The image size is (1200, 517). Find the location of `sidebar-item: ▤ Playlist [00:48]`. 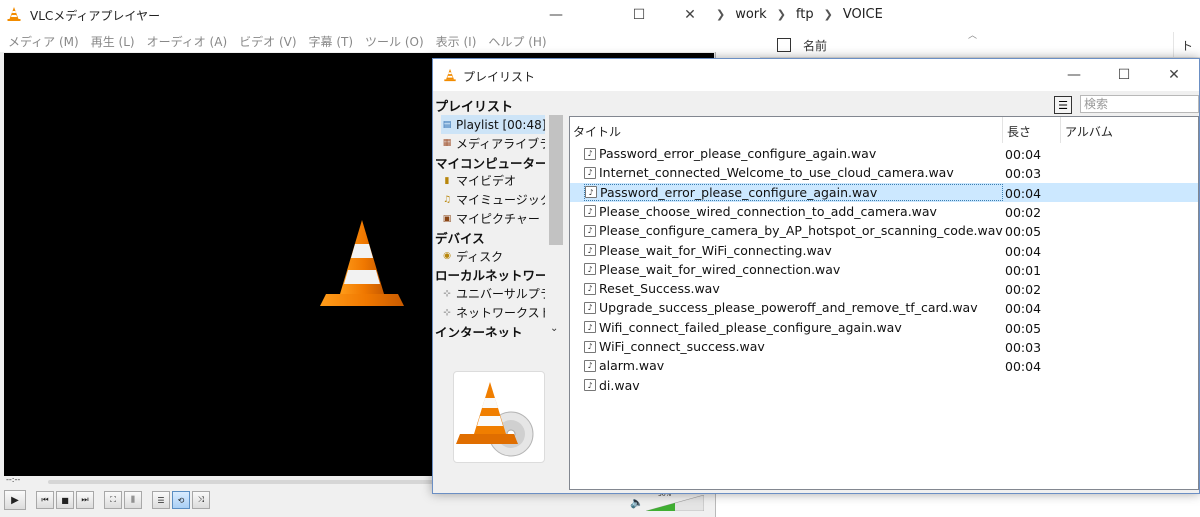

sidebar-item: ▤ Playlist [00:48] is located at coordinates (493, 124).